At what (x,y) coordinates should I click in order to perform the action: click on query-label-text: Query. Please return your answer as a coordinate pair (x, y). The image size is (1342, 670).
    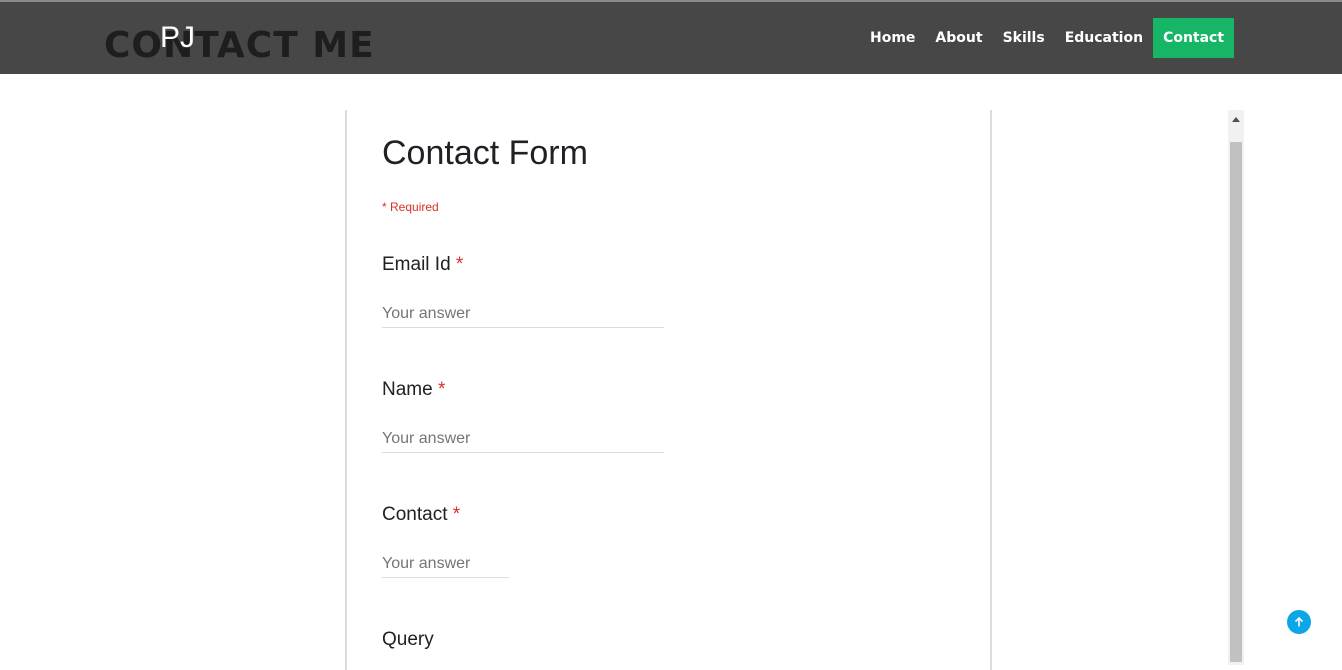
    Looking at the image, I should click on (408, 639).